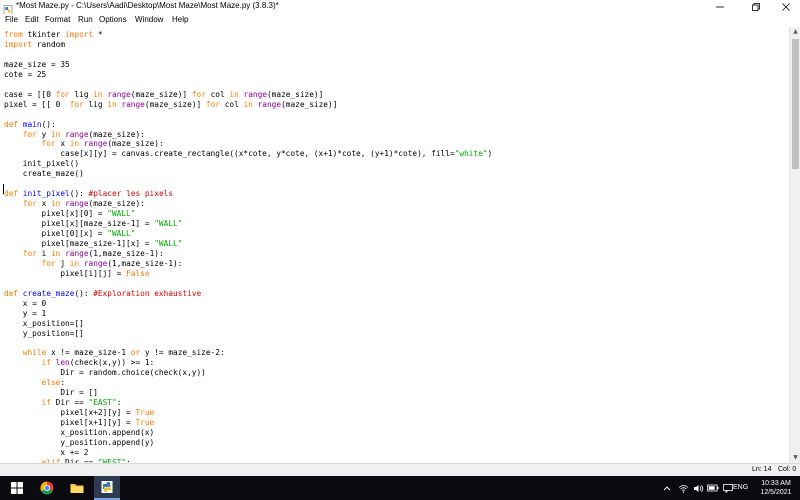 The width and height of the screenshot is (800, 500). I want to click on maximize-button, so click(756, 7).